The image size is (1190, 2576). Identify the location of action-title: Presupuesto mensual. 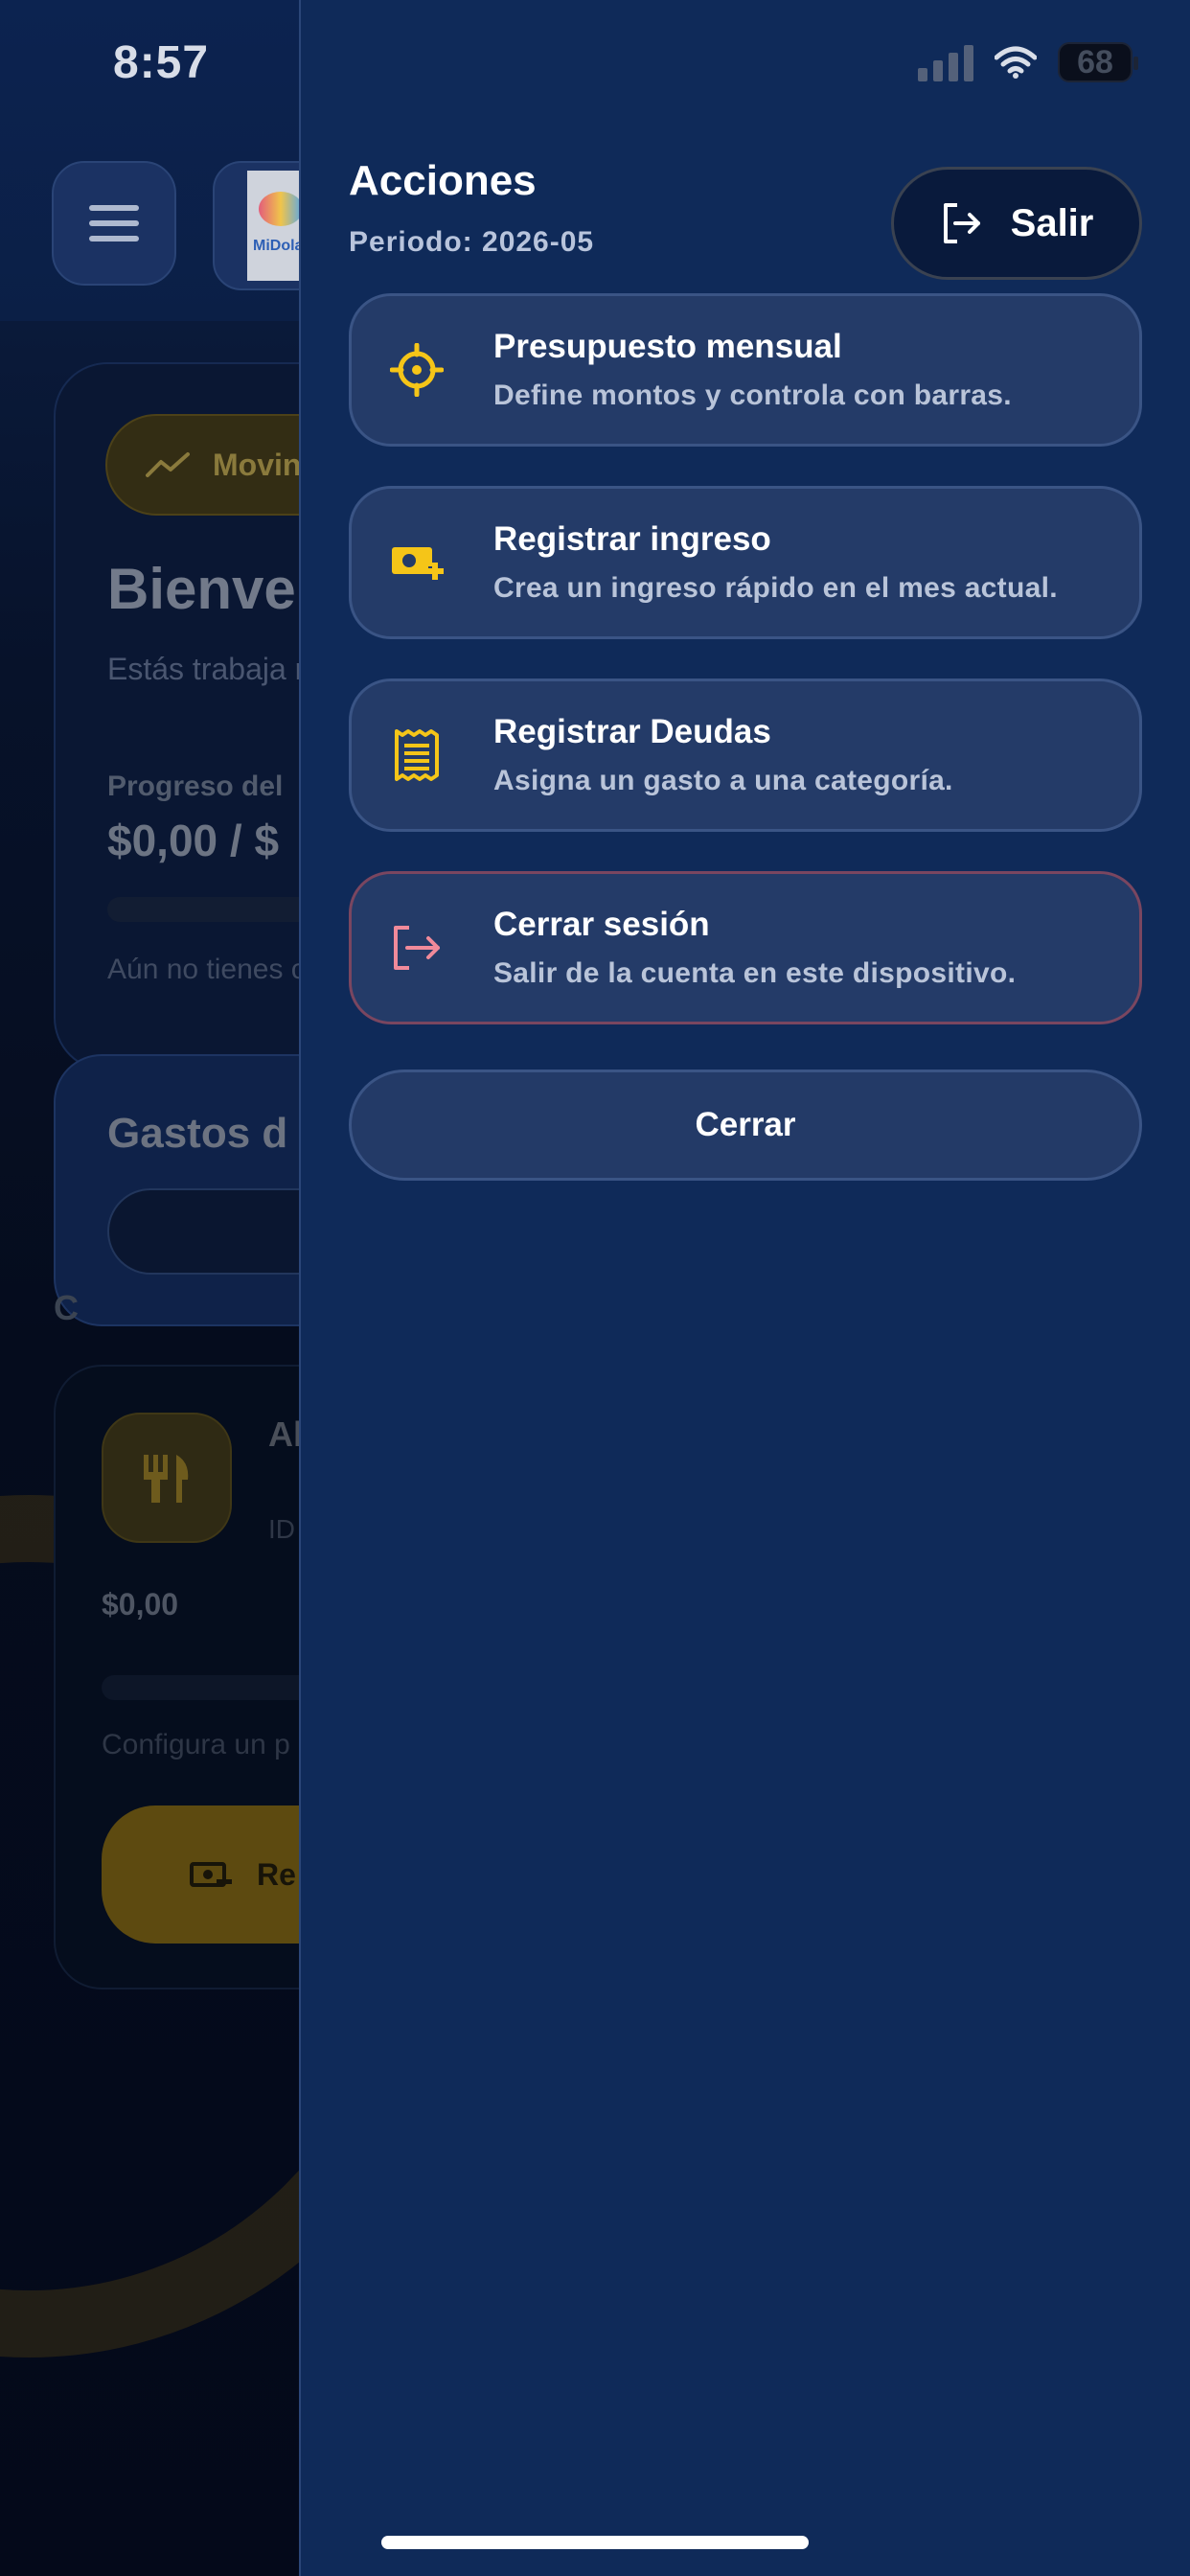
(668, 346).